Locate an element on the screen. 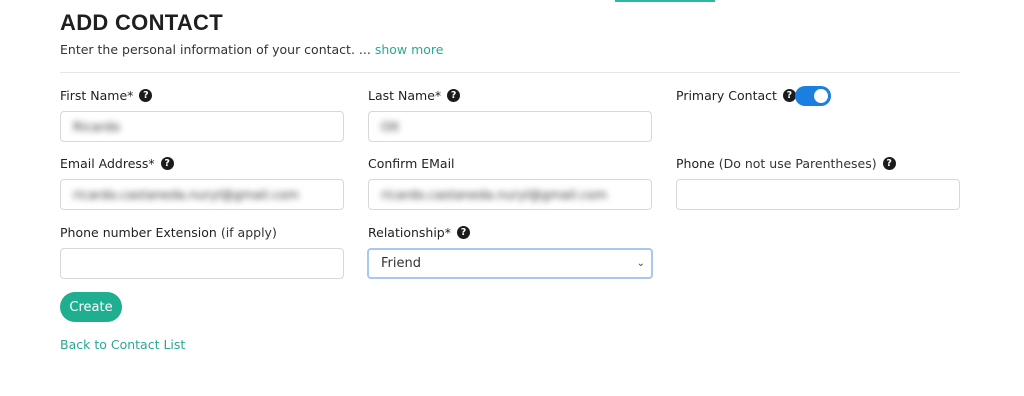 The width and height of the screenshot is (1024, 396). email-field is located at coordinates (202, 194).